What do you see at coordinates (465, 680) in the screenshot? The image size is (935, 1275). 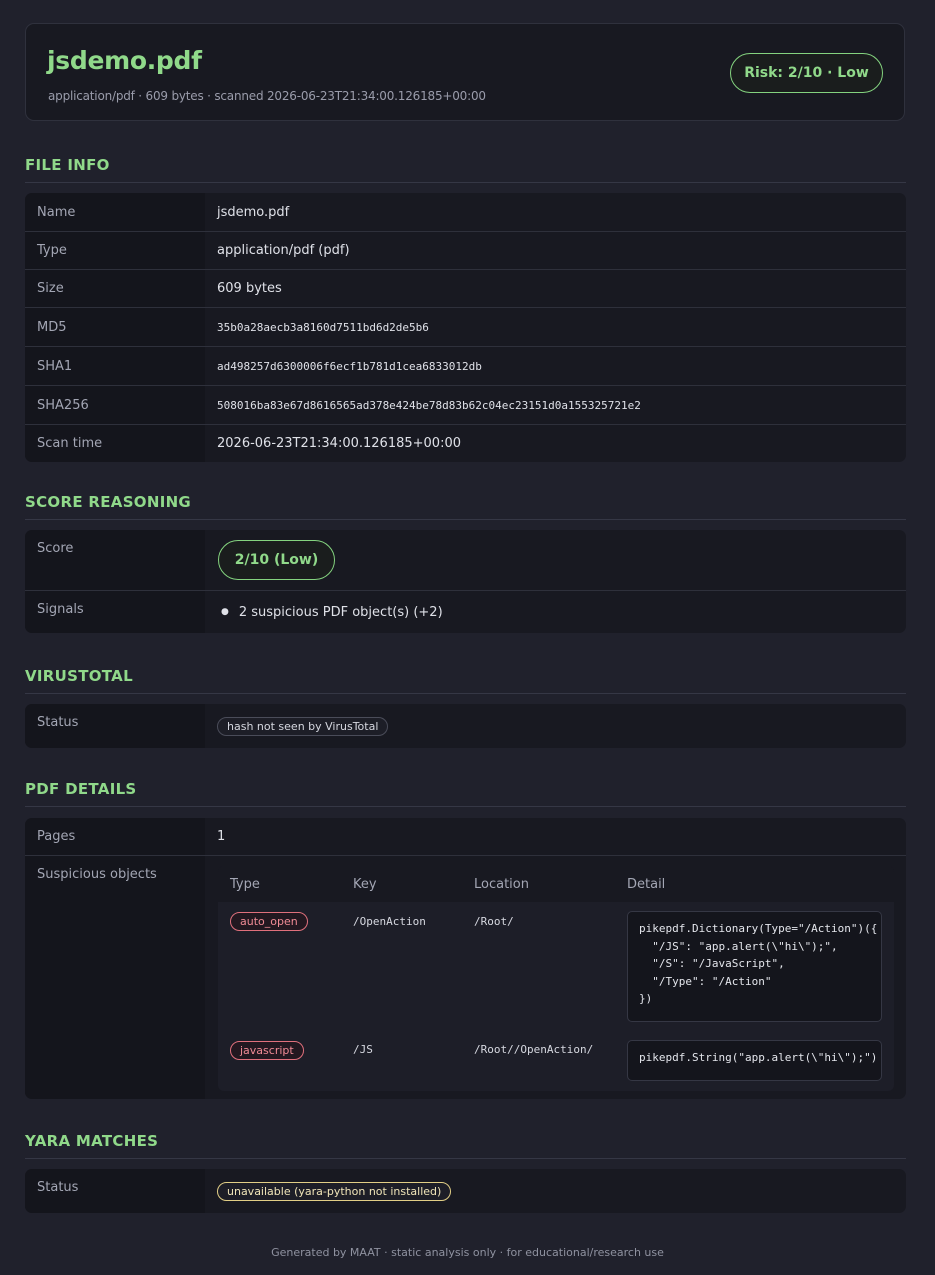 I see `section-virustotal-title: VIRUSTOTAL` at bounding box center [465, 680].